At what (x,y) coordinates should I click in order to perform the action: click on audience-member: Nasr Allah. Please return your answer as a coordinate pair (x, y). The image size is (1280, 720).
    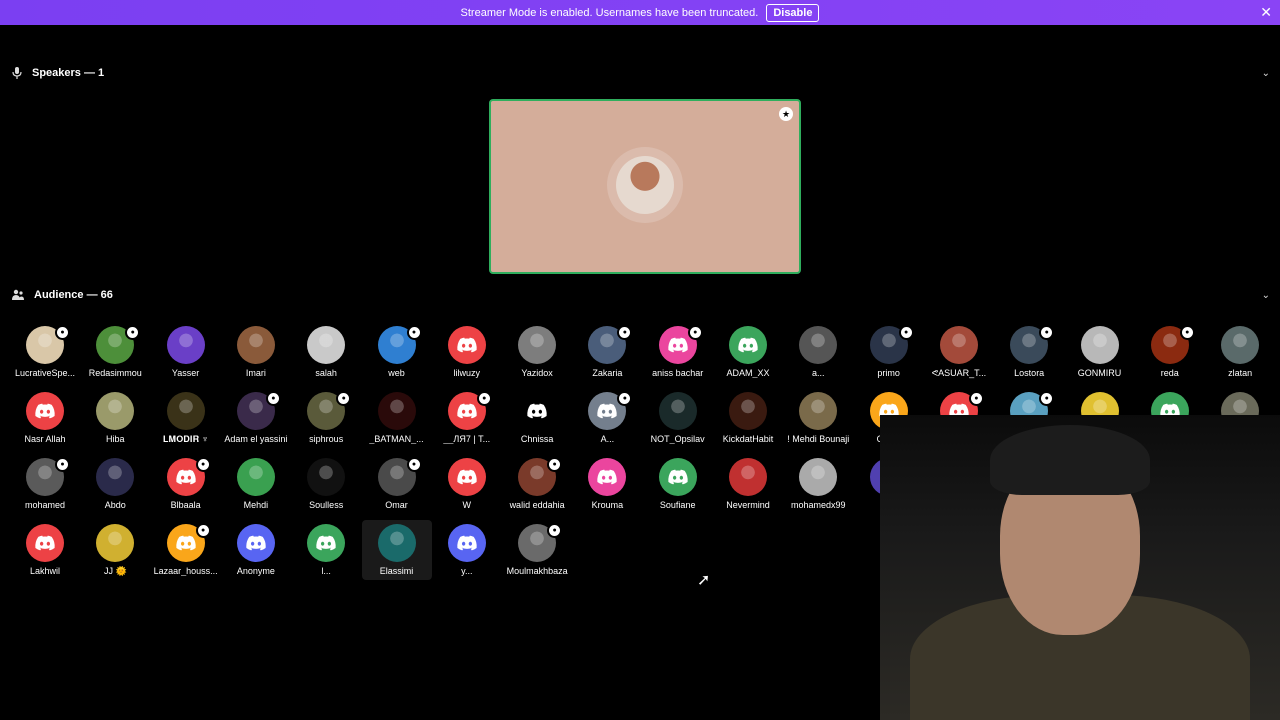
    Looking at the image, I should click on (45, 418).